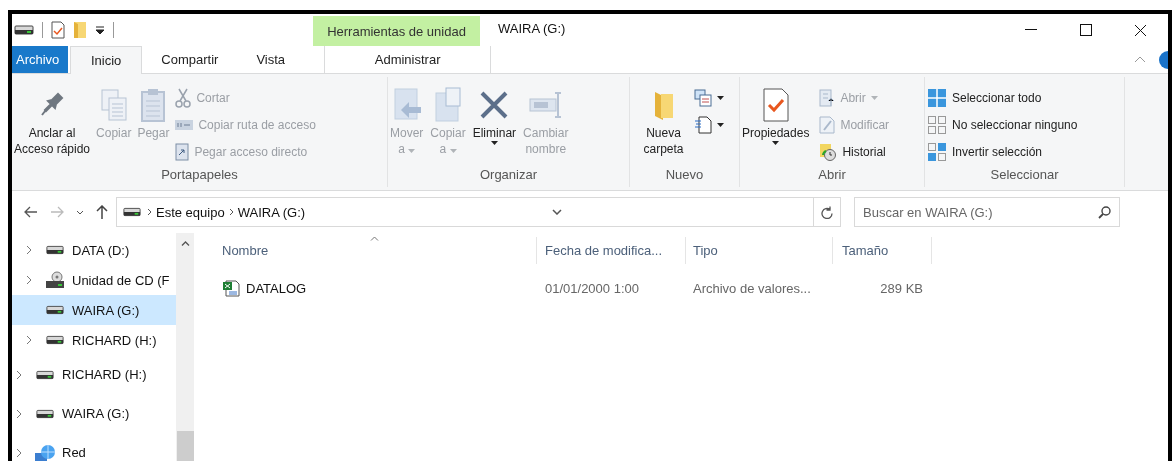 The height and width of the screenshot is (461, 1176). What do you see at coordinates (374, 238) in the screenshot?
I see `sort-icon` at bounding box center [374, 238].